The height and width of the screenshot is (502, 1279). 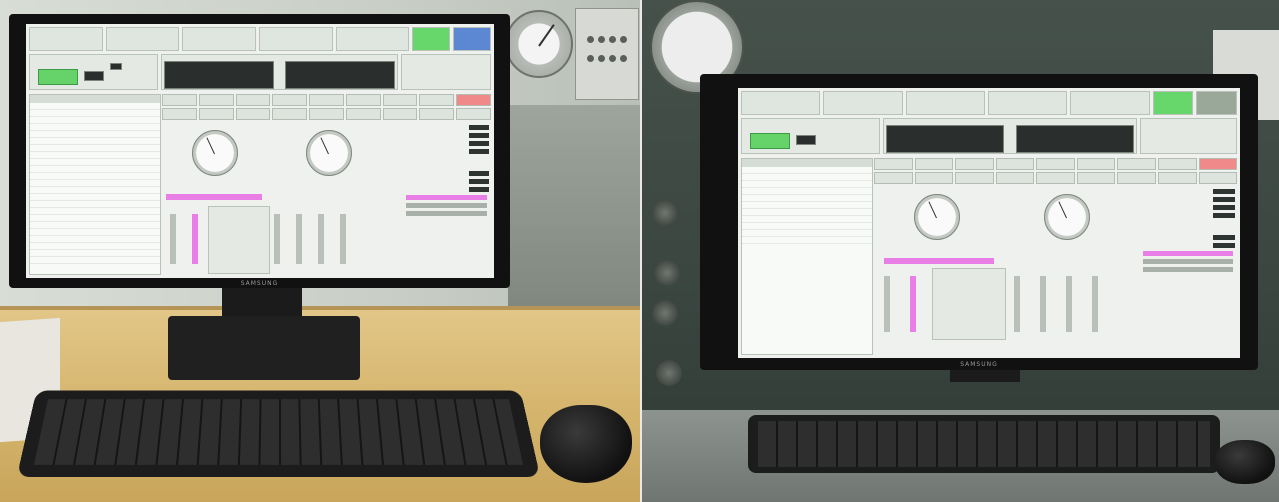 I want to click on monitor-stand-base, so click(x=264, y=348).